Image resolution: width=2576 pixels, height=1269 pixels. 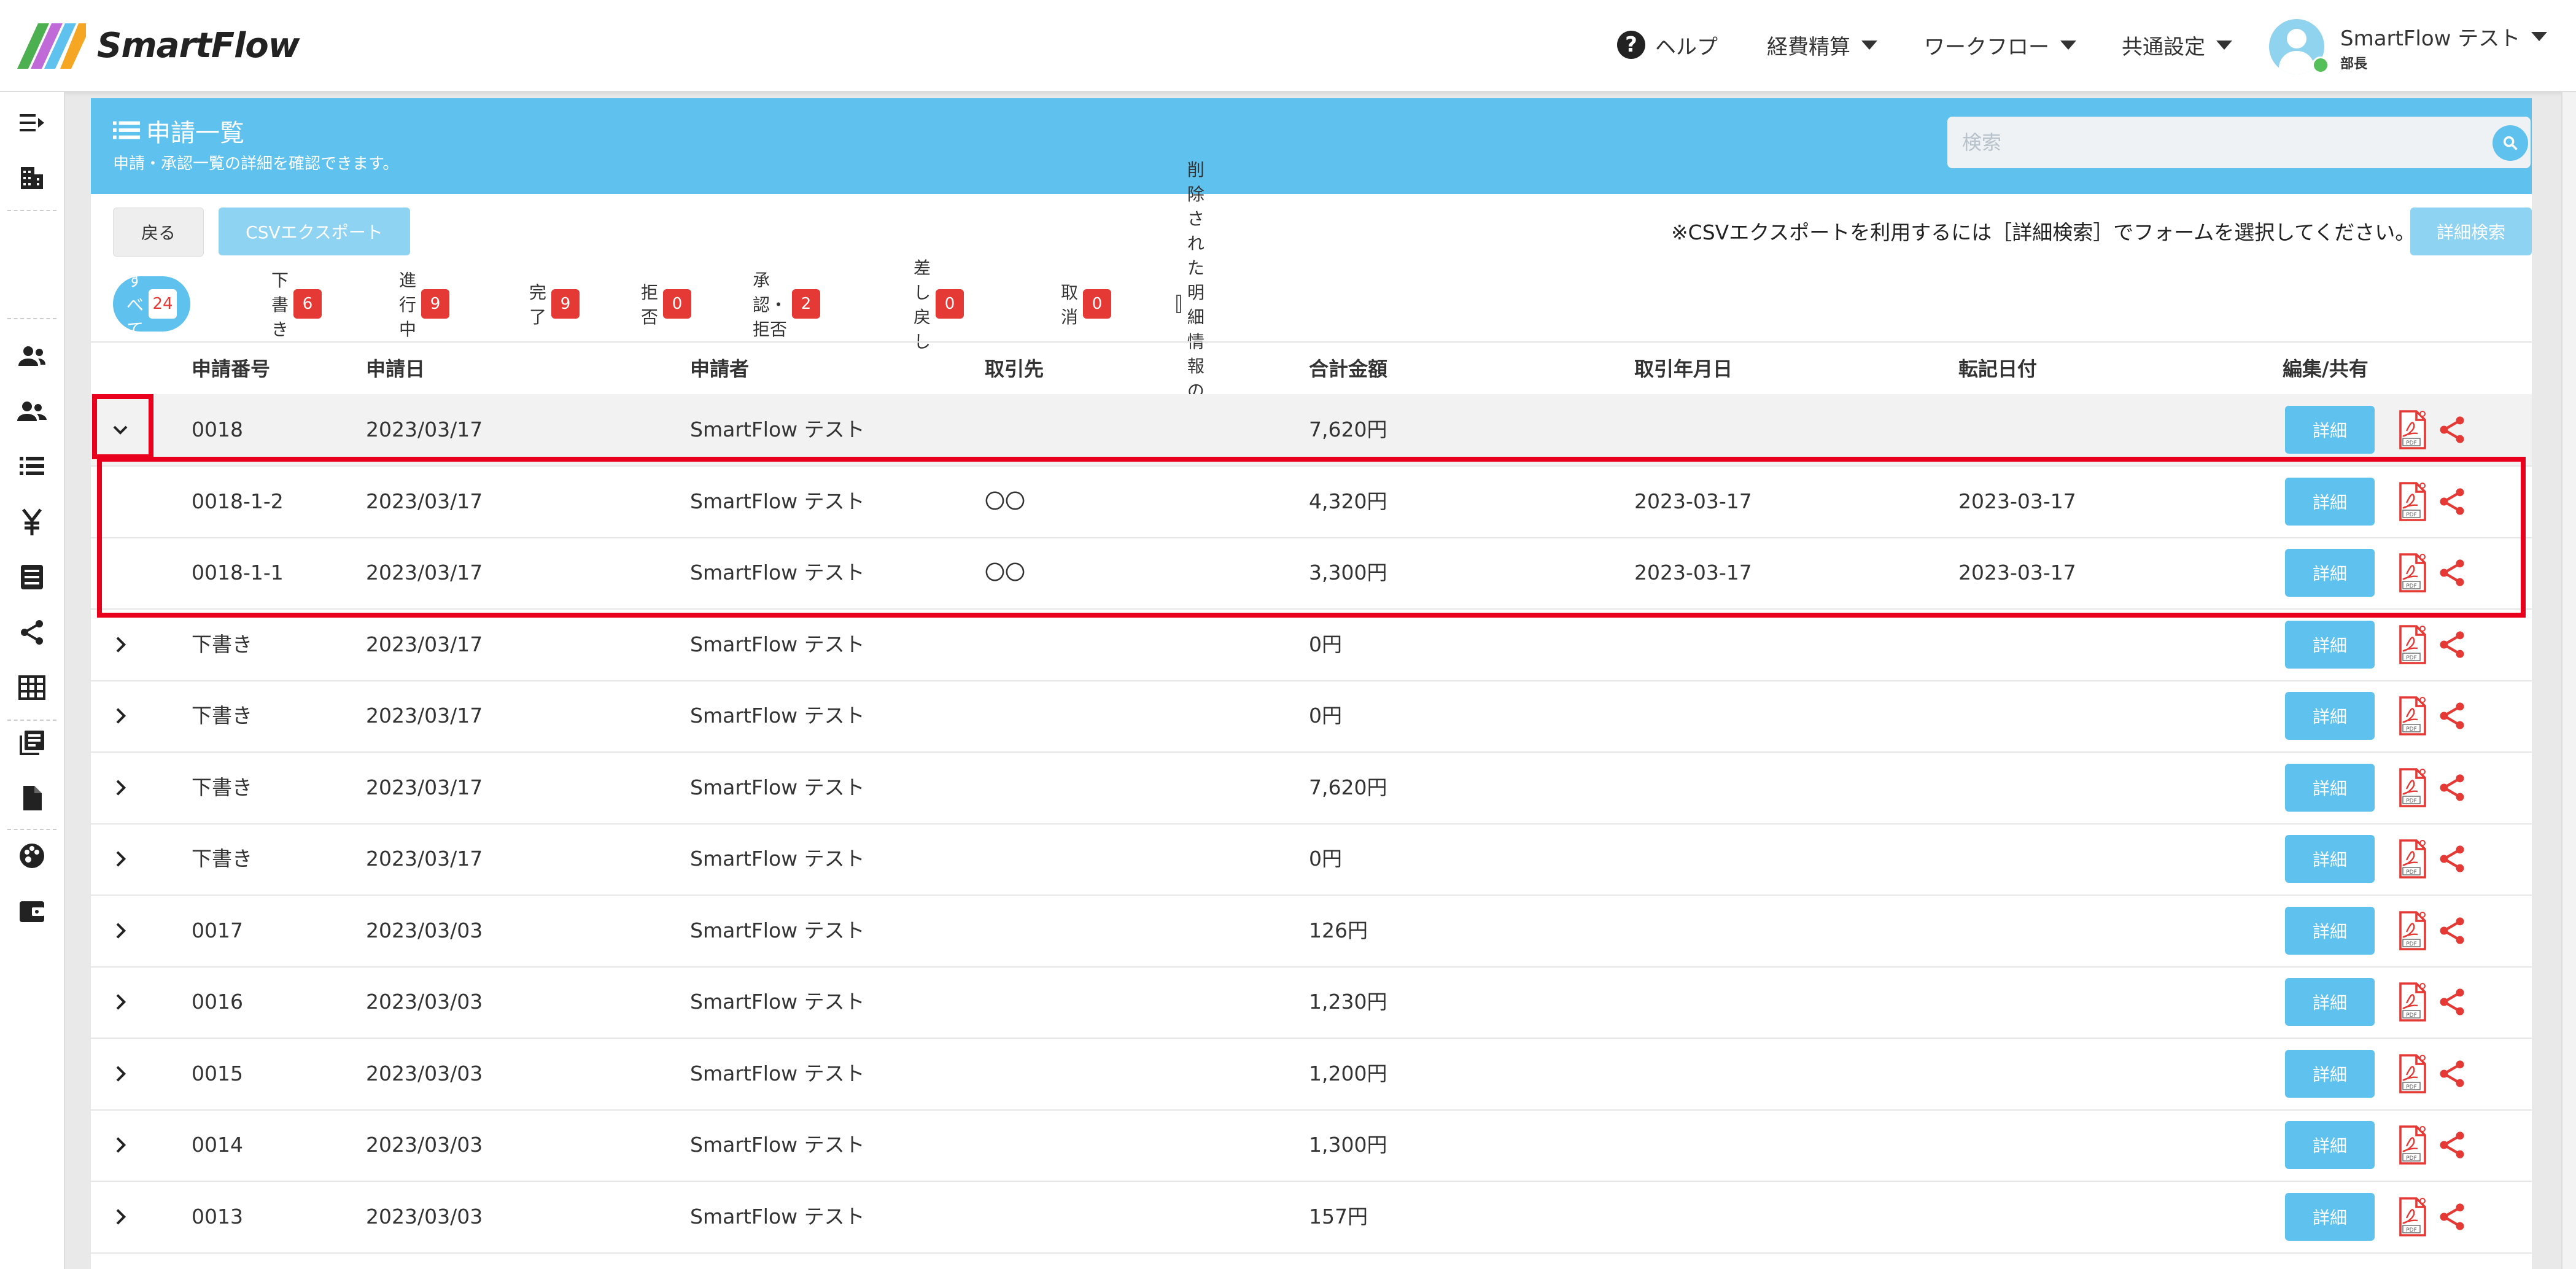 What do you see at coordinates (939, 305) in the screenshot?
I see `tab-returned: 差し戻し 0` at bounding box center [939, 305].